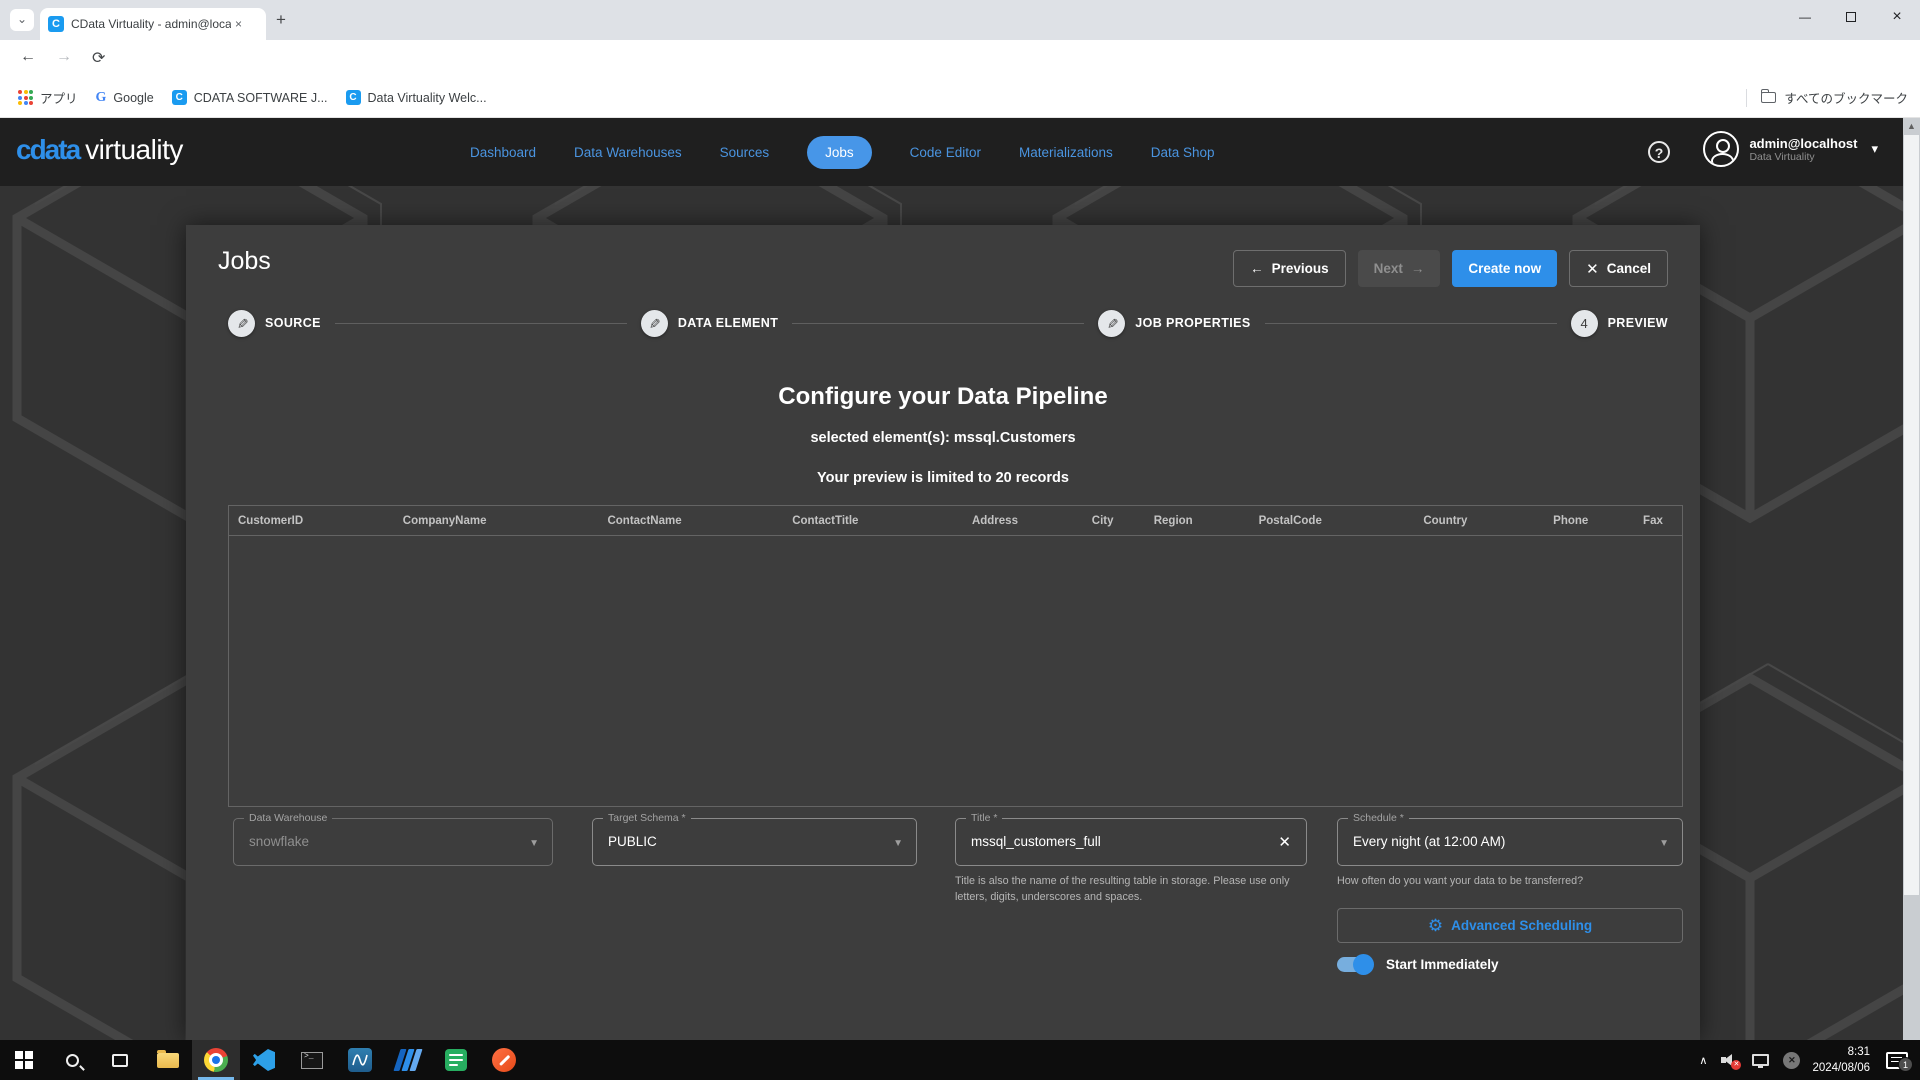  Describe the element at coordinates (1183, 152) in the screenshot. I see `nav-data-shop: Data Shop` at that location.